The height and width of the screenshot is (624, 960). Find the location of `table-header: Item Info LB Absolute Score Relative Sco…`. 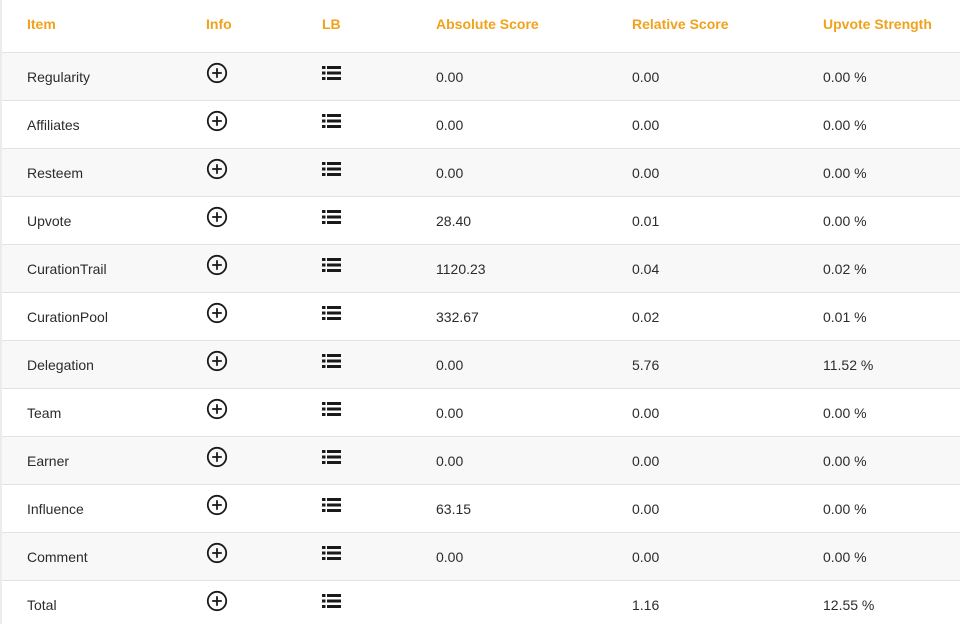

table-header: Item Info LB Absolute Score Relative Sco… is located at coordinates (481, 26).